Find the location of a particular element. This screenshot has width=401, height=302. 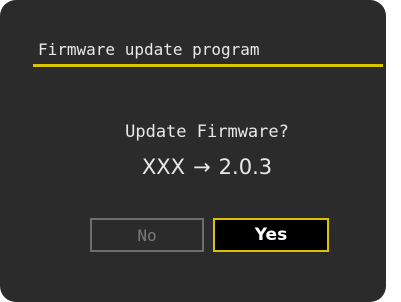

version-change: XXX → 2.0.3 is located at coordinates (193, 167).